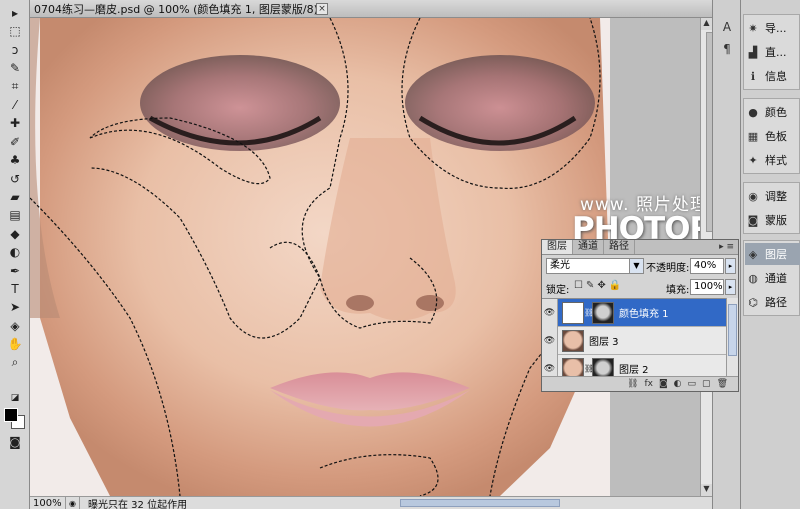  I want to click on adjustment-layer-icon: ◐, so click(678, 384).